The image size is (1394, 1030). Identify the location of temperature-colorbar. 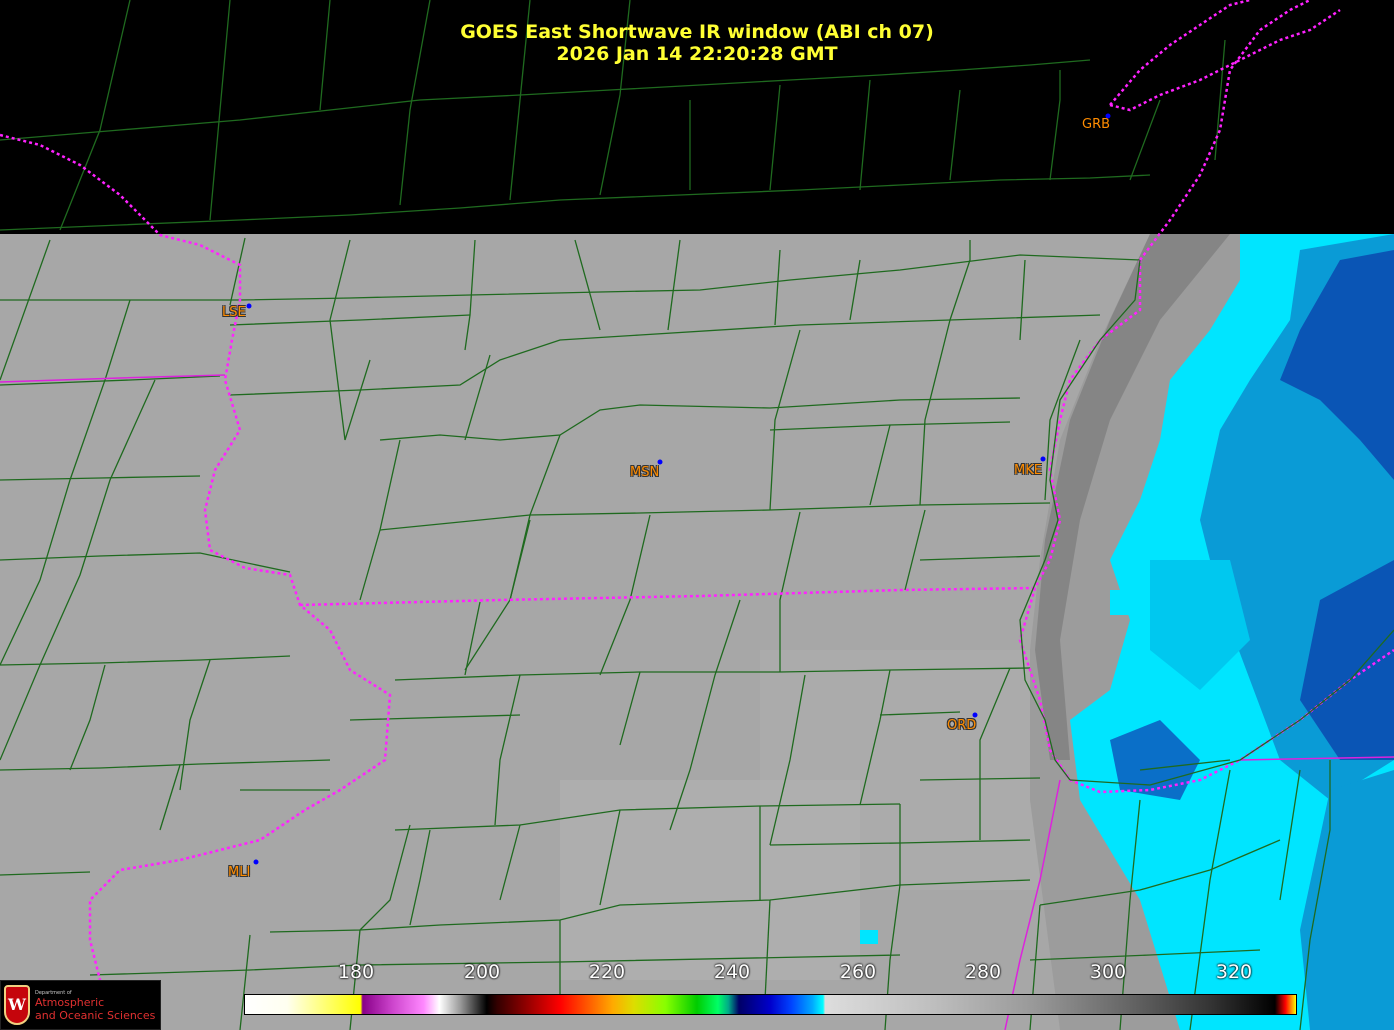
(770, 1004).